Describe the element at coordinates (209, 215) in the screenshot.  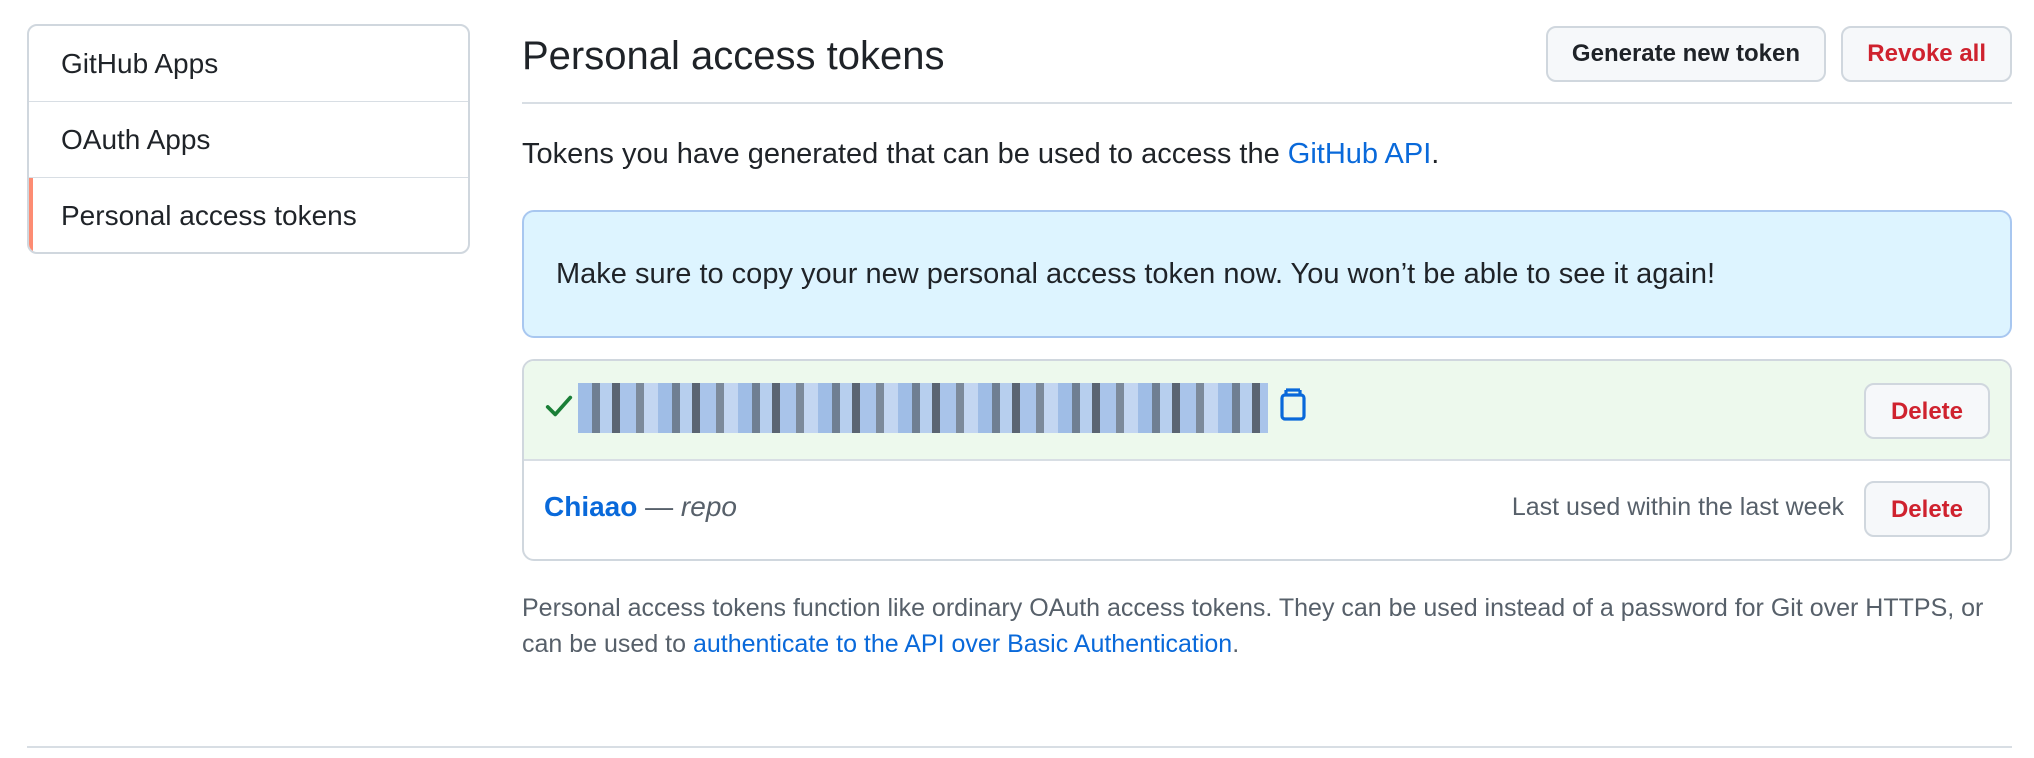
I see `sidebar-item-label: Personal access tokens` at that location.